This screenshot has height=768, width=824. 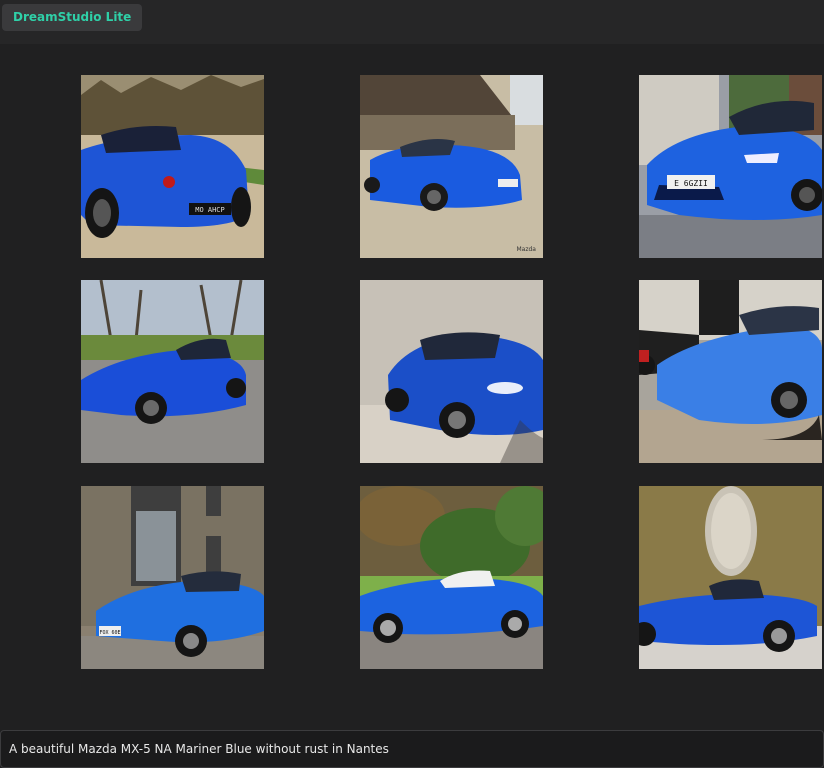 I want to click on blue-roadster-front-image: E 6GZII, so click(x=730, y=166).